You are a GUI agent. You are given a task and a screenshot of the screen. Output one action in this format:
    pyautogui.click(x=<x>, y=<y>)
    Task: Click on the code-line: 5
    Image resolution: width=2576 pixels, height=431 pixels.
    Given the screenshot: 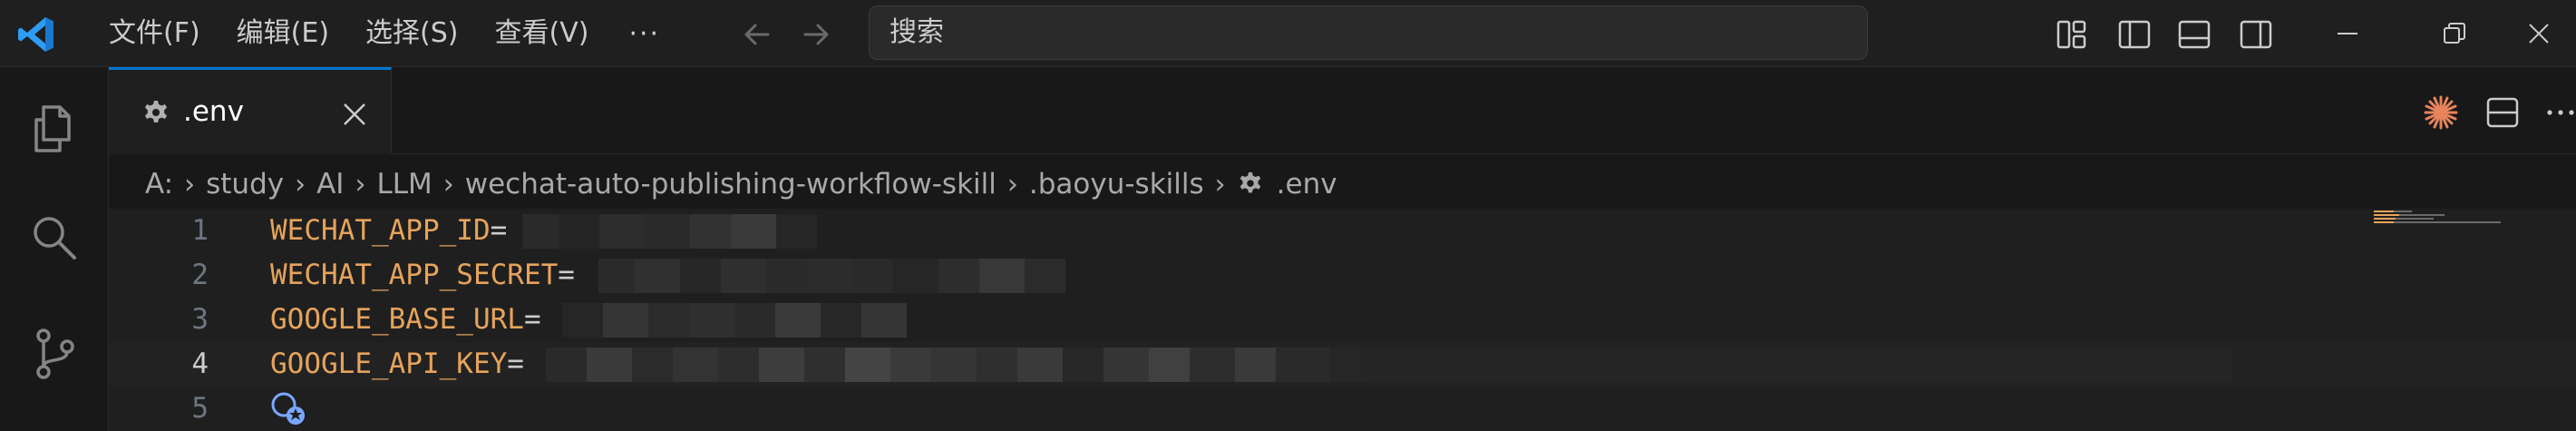 What is the action you would take?
    pyautogui.click(x=1342, y=409)
    